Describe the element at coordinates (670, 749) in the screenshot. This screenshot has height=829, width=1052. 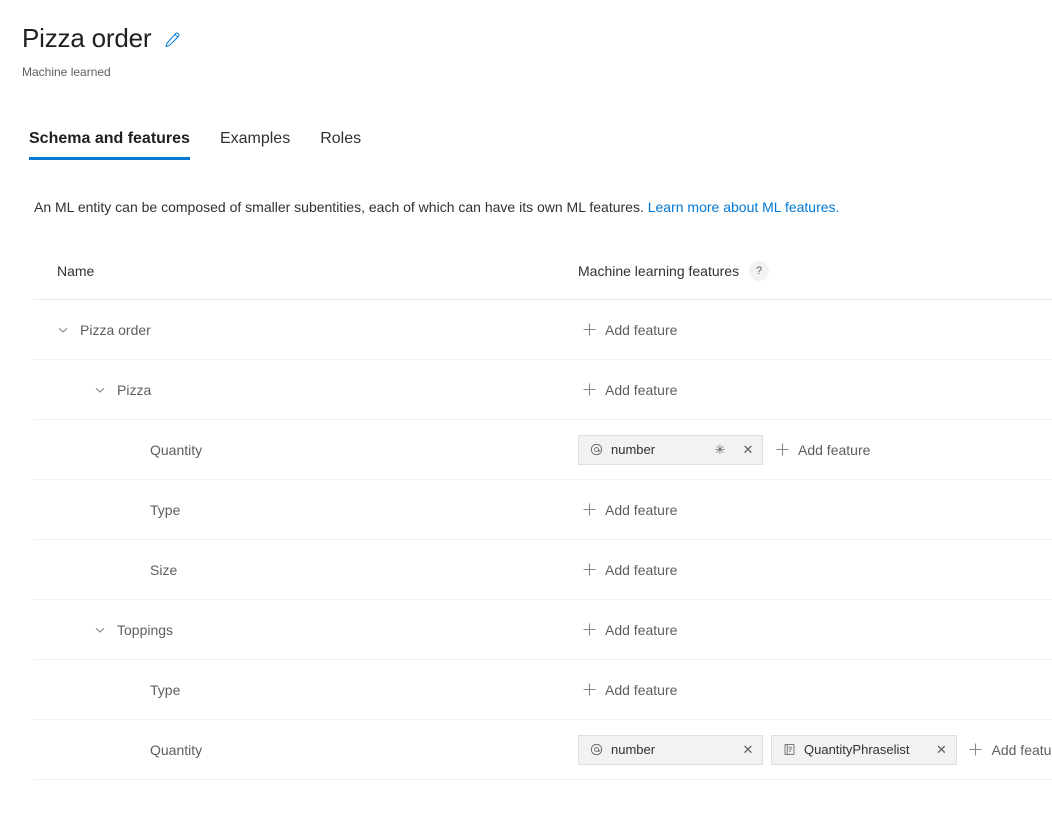
I see `feature-chip: number ✕` at that location.